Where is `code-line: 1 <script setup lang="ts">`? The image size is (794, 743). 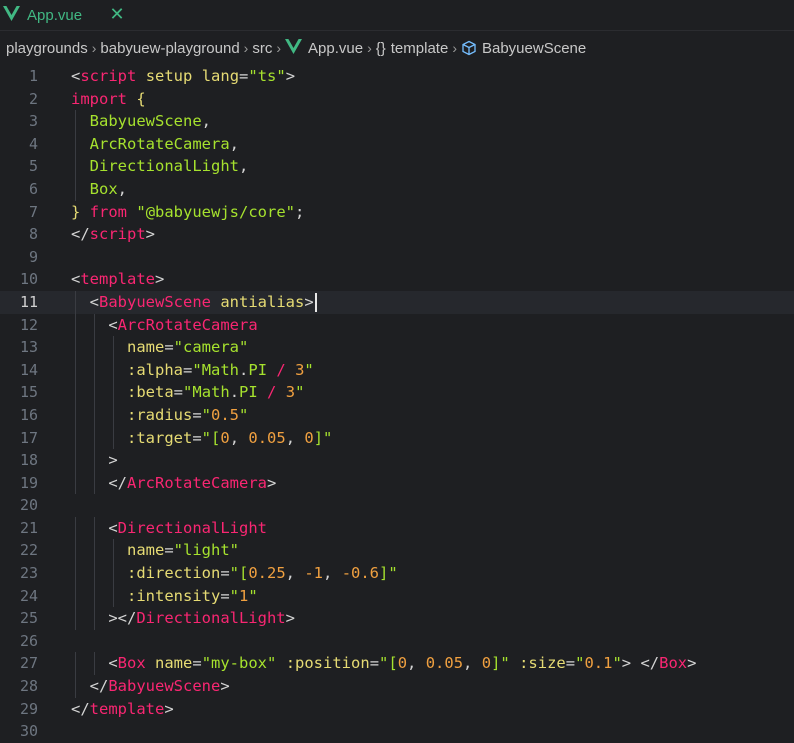
code-line: 1 <script setup lang="ts"> is located at coordinates (397, 76).